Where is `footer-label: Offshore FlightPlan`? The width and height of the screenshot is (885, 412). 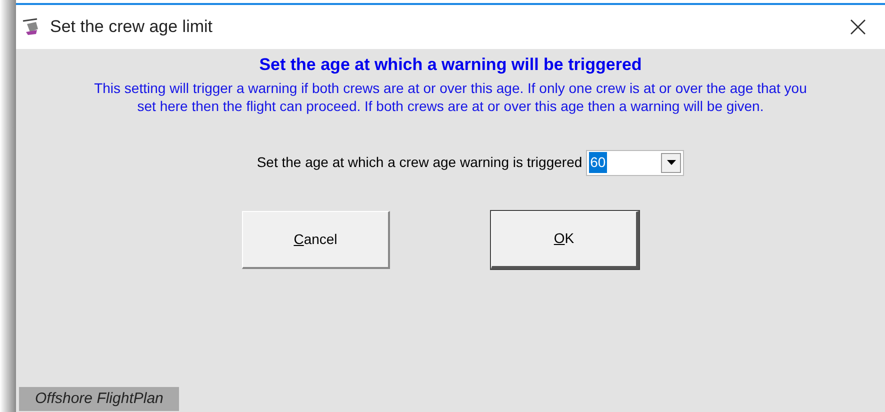 footer-label: Offshore FlightPlan is located at coordinates (99, 398).